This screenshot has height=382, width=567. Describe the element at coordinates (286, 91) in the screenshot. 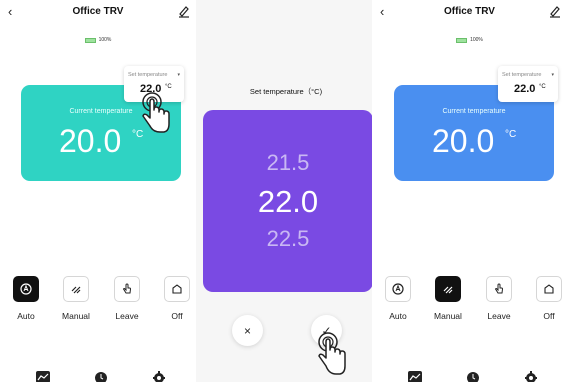

I see `picker-title: Set temperature（°C)` at that location.